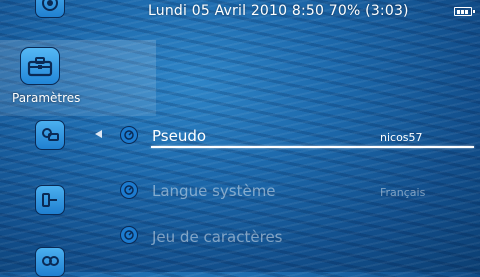 The image size is (480, 277). Describe the element at coordinates (464, 11) in the screenshot. I see `battery-icon` at that location.